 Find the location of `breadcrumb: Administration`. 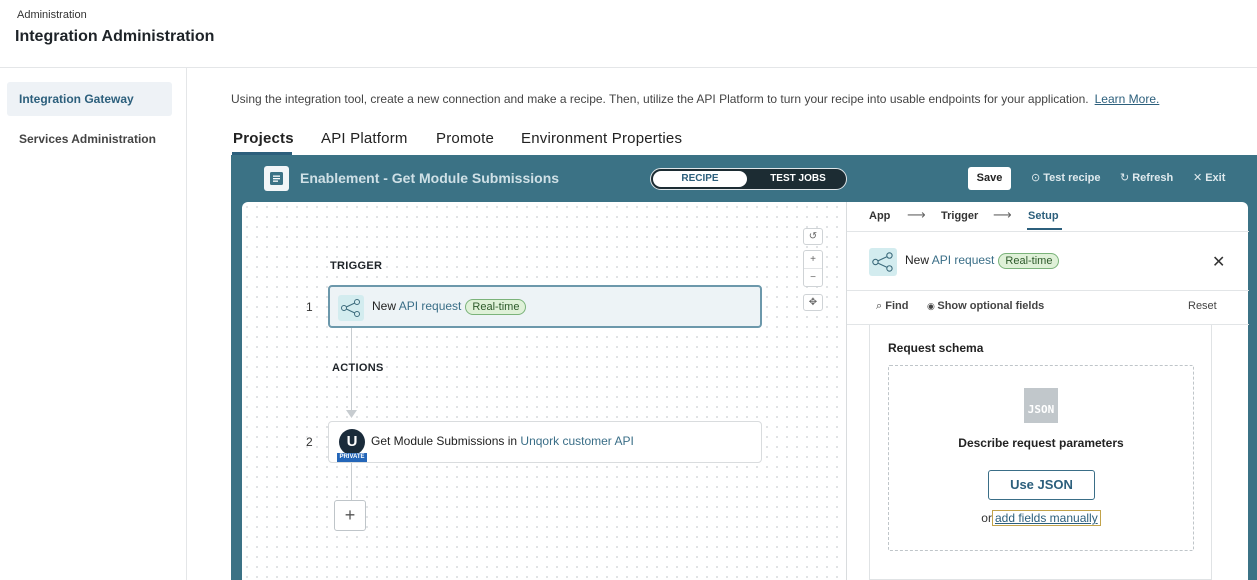

breadcrumb: Administration is located at coordinates (52, 15).